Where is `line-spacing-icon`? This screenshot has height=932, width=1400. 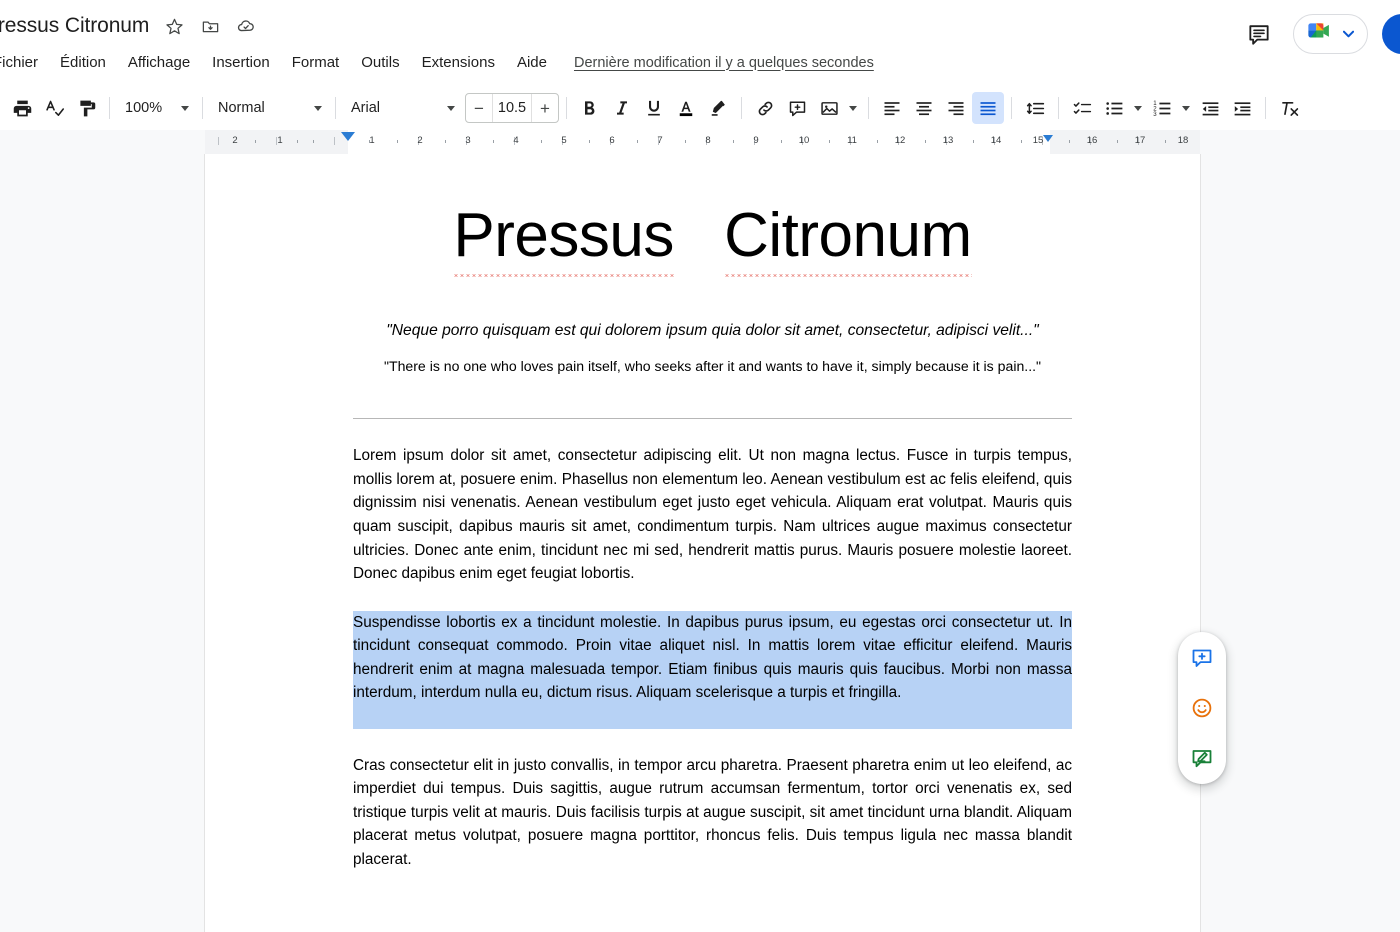 line-spacing-icon is located at coordinates (1035, 108).